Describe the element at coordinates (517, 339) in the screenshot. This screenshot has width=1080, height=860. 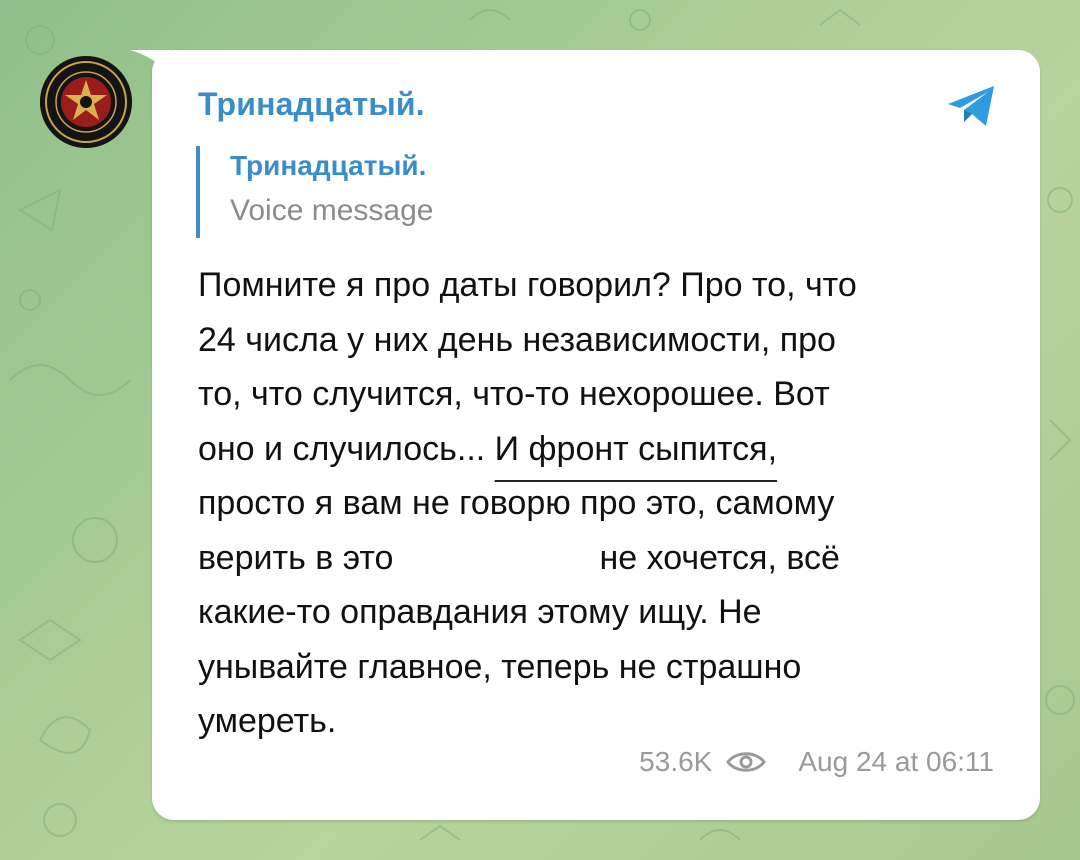
I see `message-line: 24 числа у них день независимости, про` at that location.